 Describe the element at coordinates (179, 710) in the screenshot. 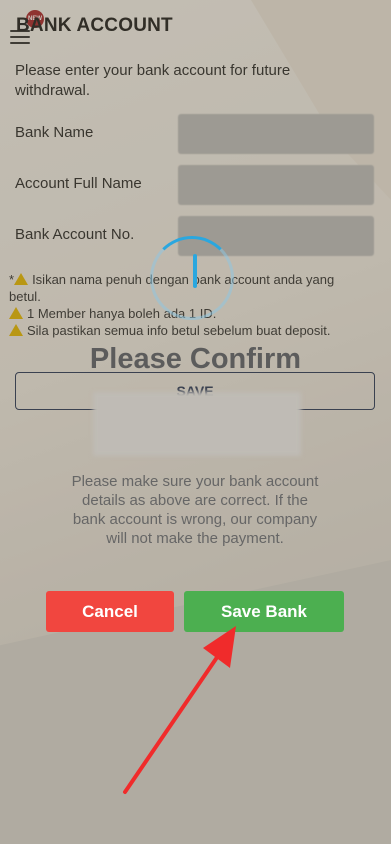

I see `annotation-arrow-icon` at that location.